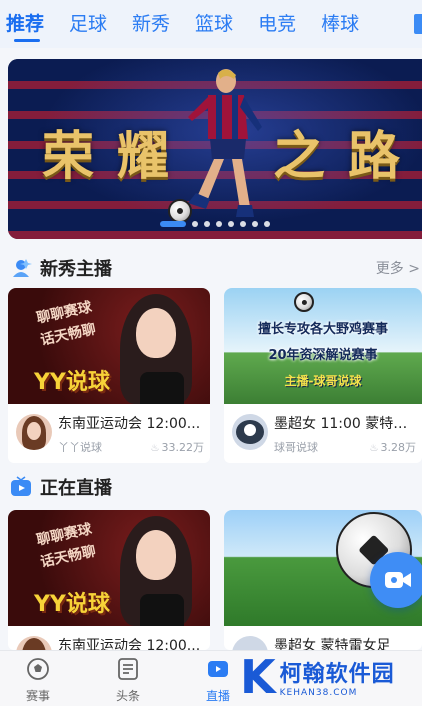  I want to click on tab-football: 足球, so click(88, 24).